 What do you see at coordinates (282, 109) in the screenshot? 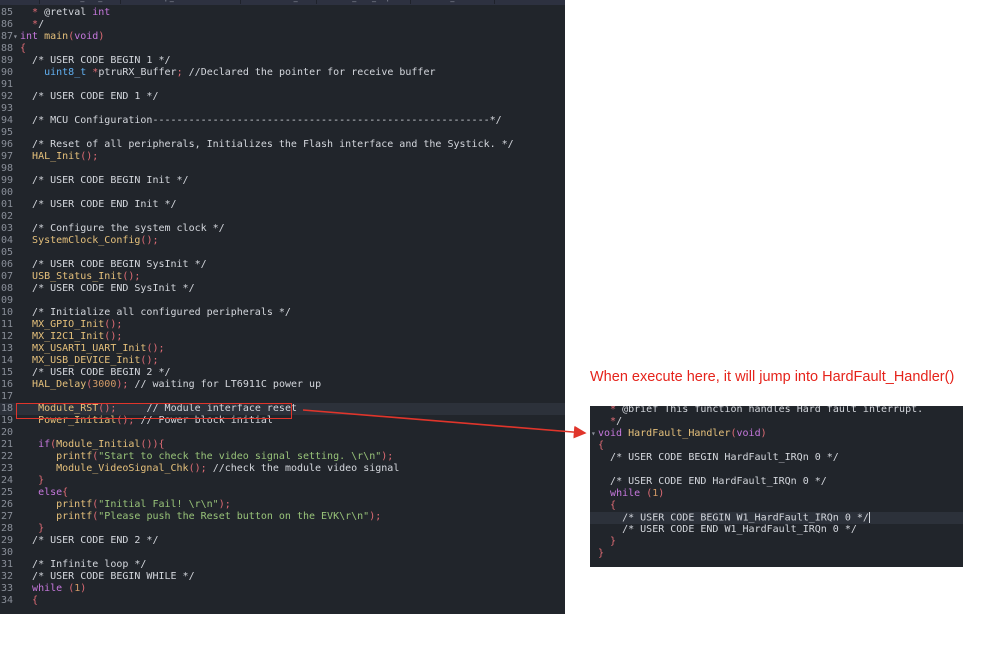
I see `code-line: 93` at bounding box center [282, 109].